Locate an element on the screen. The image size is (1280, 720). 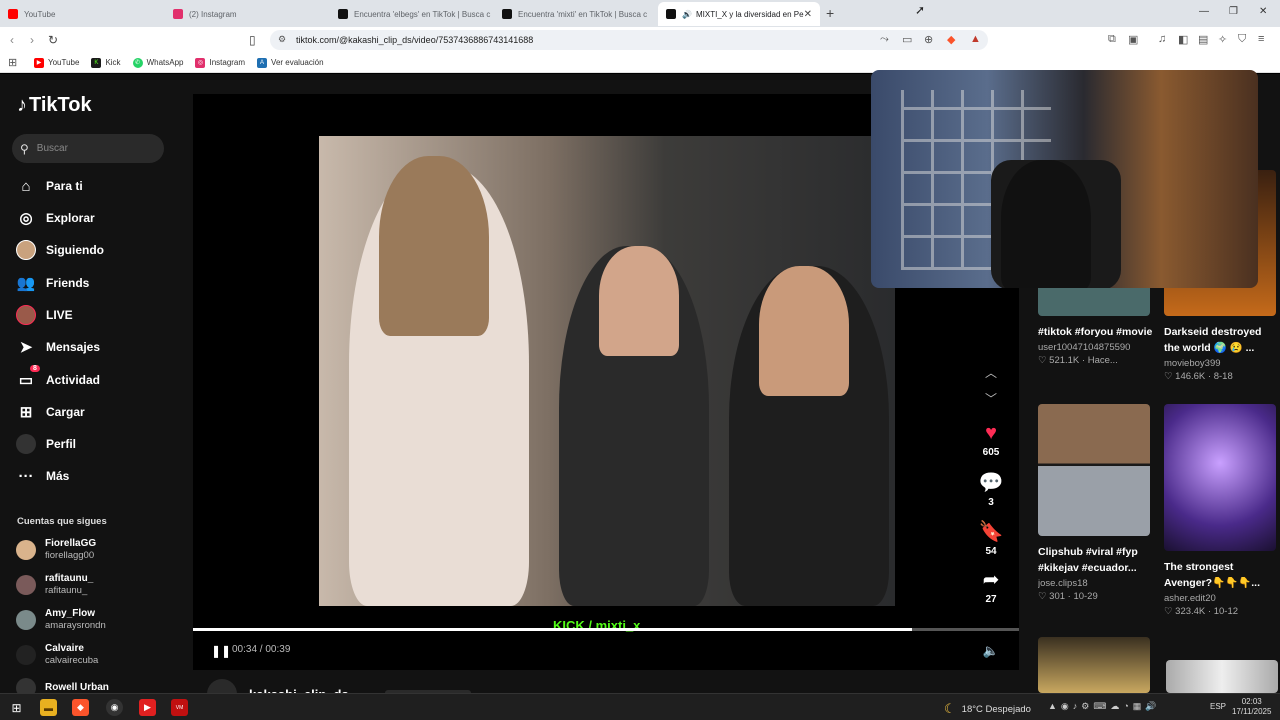
brave-rewards-icon: ▲ is located at coordinates (975, 39).